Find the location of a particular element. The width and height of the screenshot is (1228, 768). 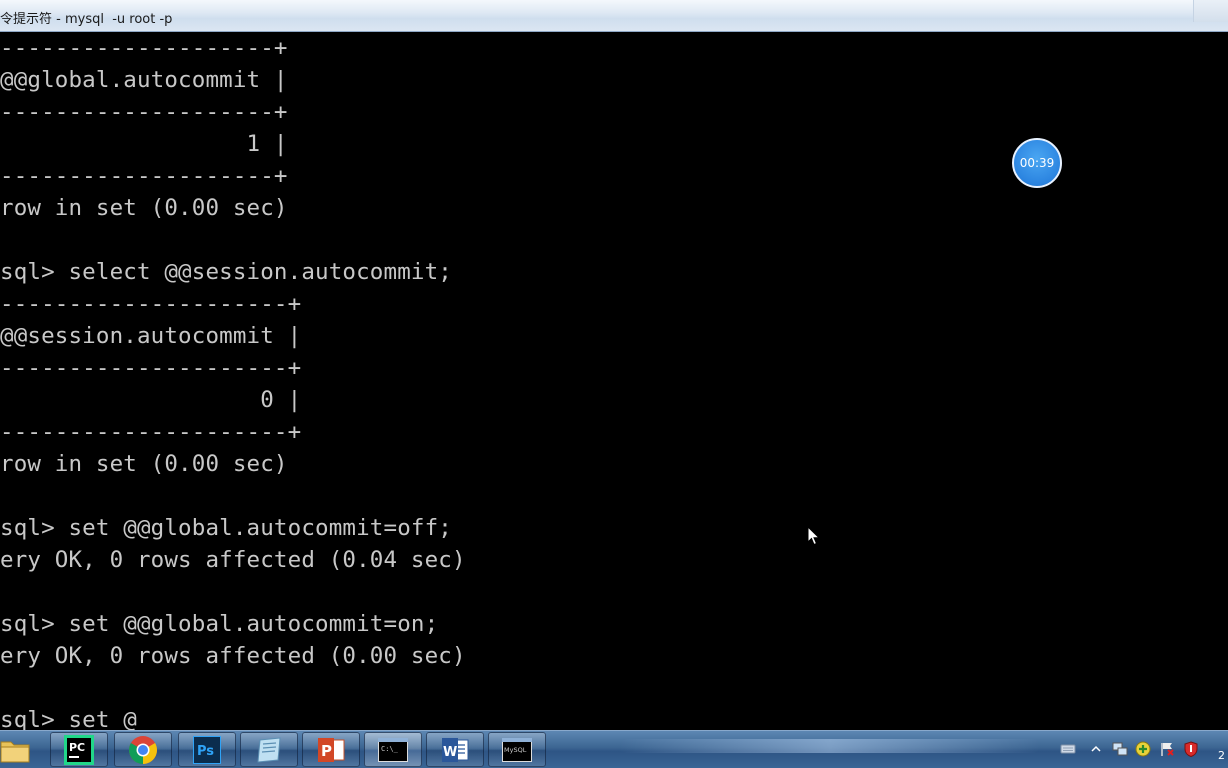

pycharm-icon-label: PC is located at coordinates (77, 747).